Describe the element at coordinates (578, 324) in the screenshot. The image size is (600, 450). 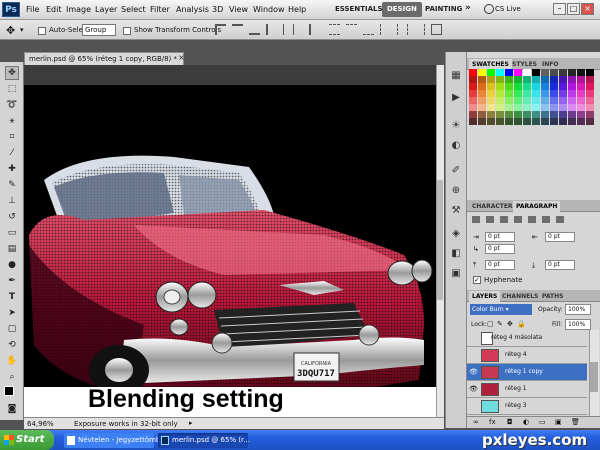
I see `fill-field: 100%` at that location.